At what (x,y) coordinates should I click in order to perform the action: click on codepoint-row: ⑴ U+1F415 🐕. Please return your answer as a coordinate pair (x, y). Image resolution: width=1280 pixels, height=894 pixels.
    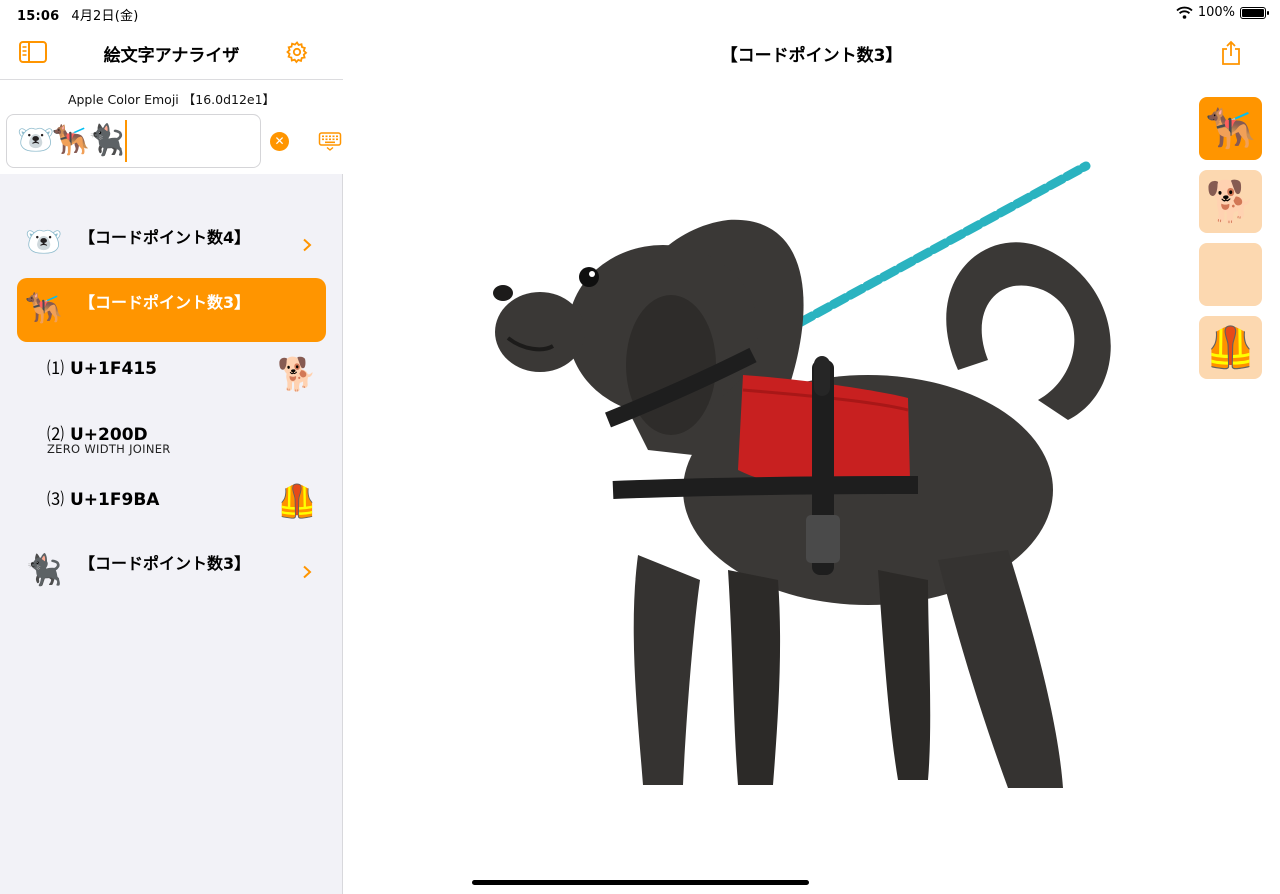
    Looking at the image, I should click on (187, 379).